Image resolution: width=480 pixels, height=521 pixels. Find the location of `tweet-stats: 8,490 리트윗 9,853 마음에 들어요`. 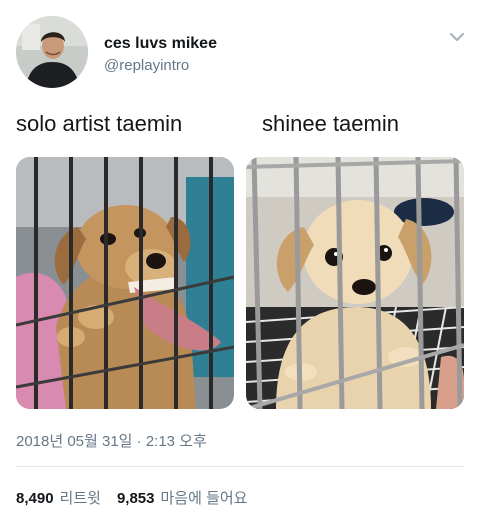

tweet-stats: 8,490 리트윗 9,853 마음에 들어요 is located at coordinates (139, 497).